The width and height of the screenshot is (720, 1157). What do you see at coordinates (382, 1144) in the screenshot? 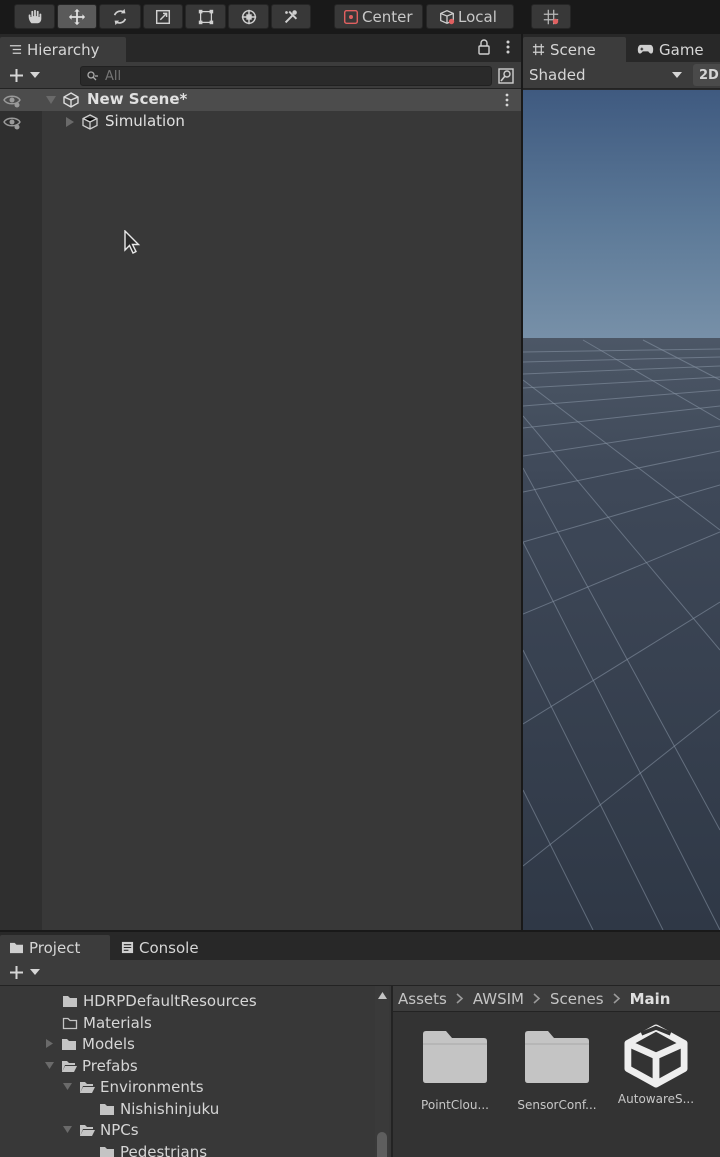
I see `tree-scroll-thumb` at bounding box center [382, 1144].